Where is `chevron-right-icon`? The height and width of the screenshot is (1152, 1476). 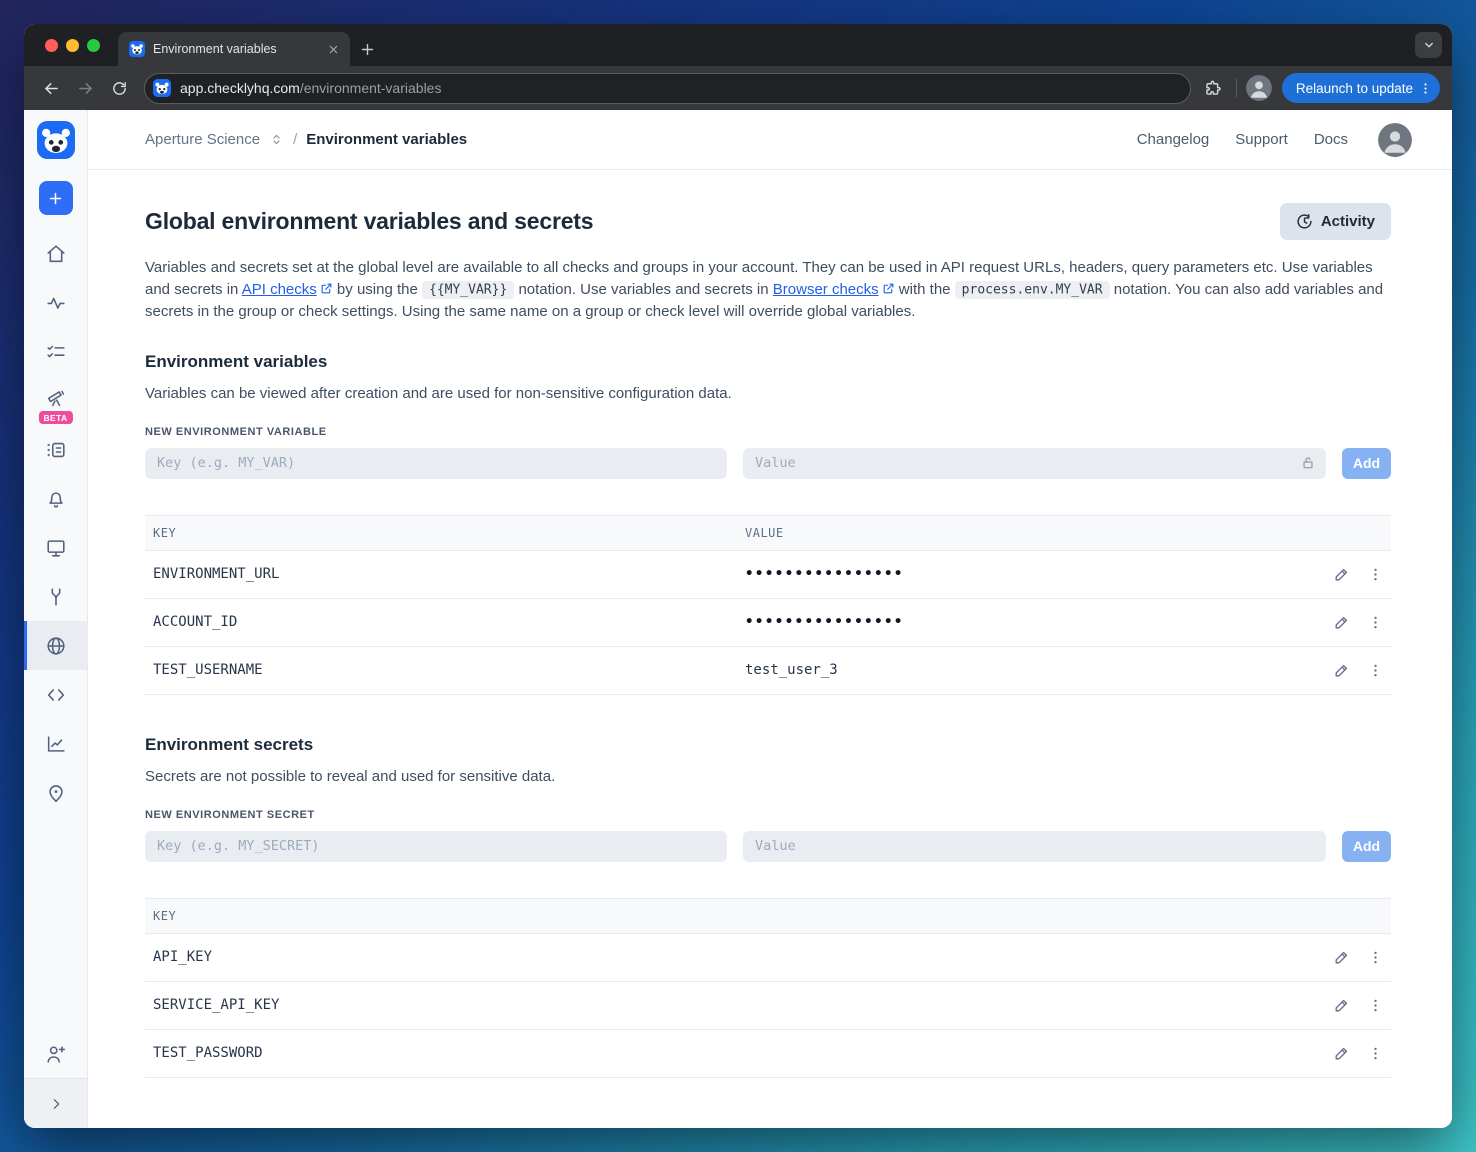
chevron-right-icon is located at coordinates (56, 1103).